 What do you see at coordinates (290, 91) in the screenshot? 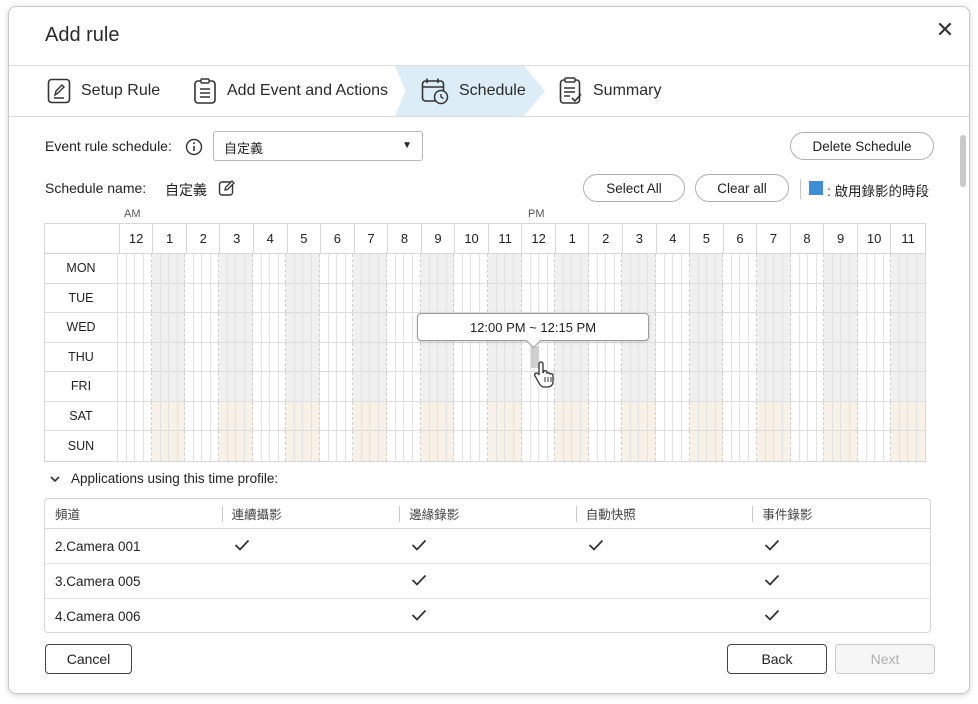
I see `step-add-event-actions: Add Event and Actions` at bounding box center [290, 91].